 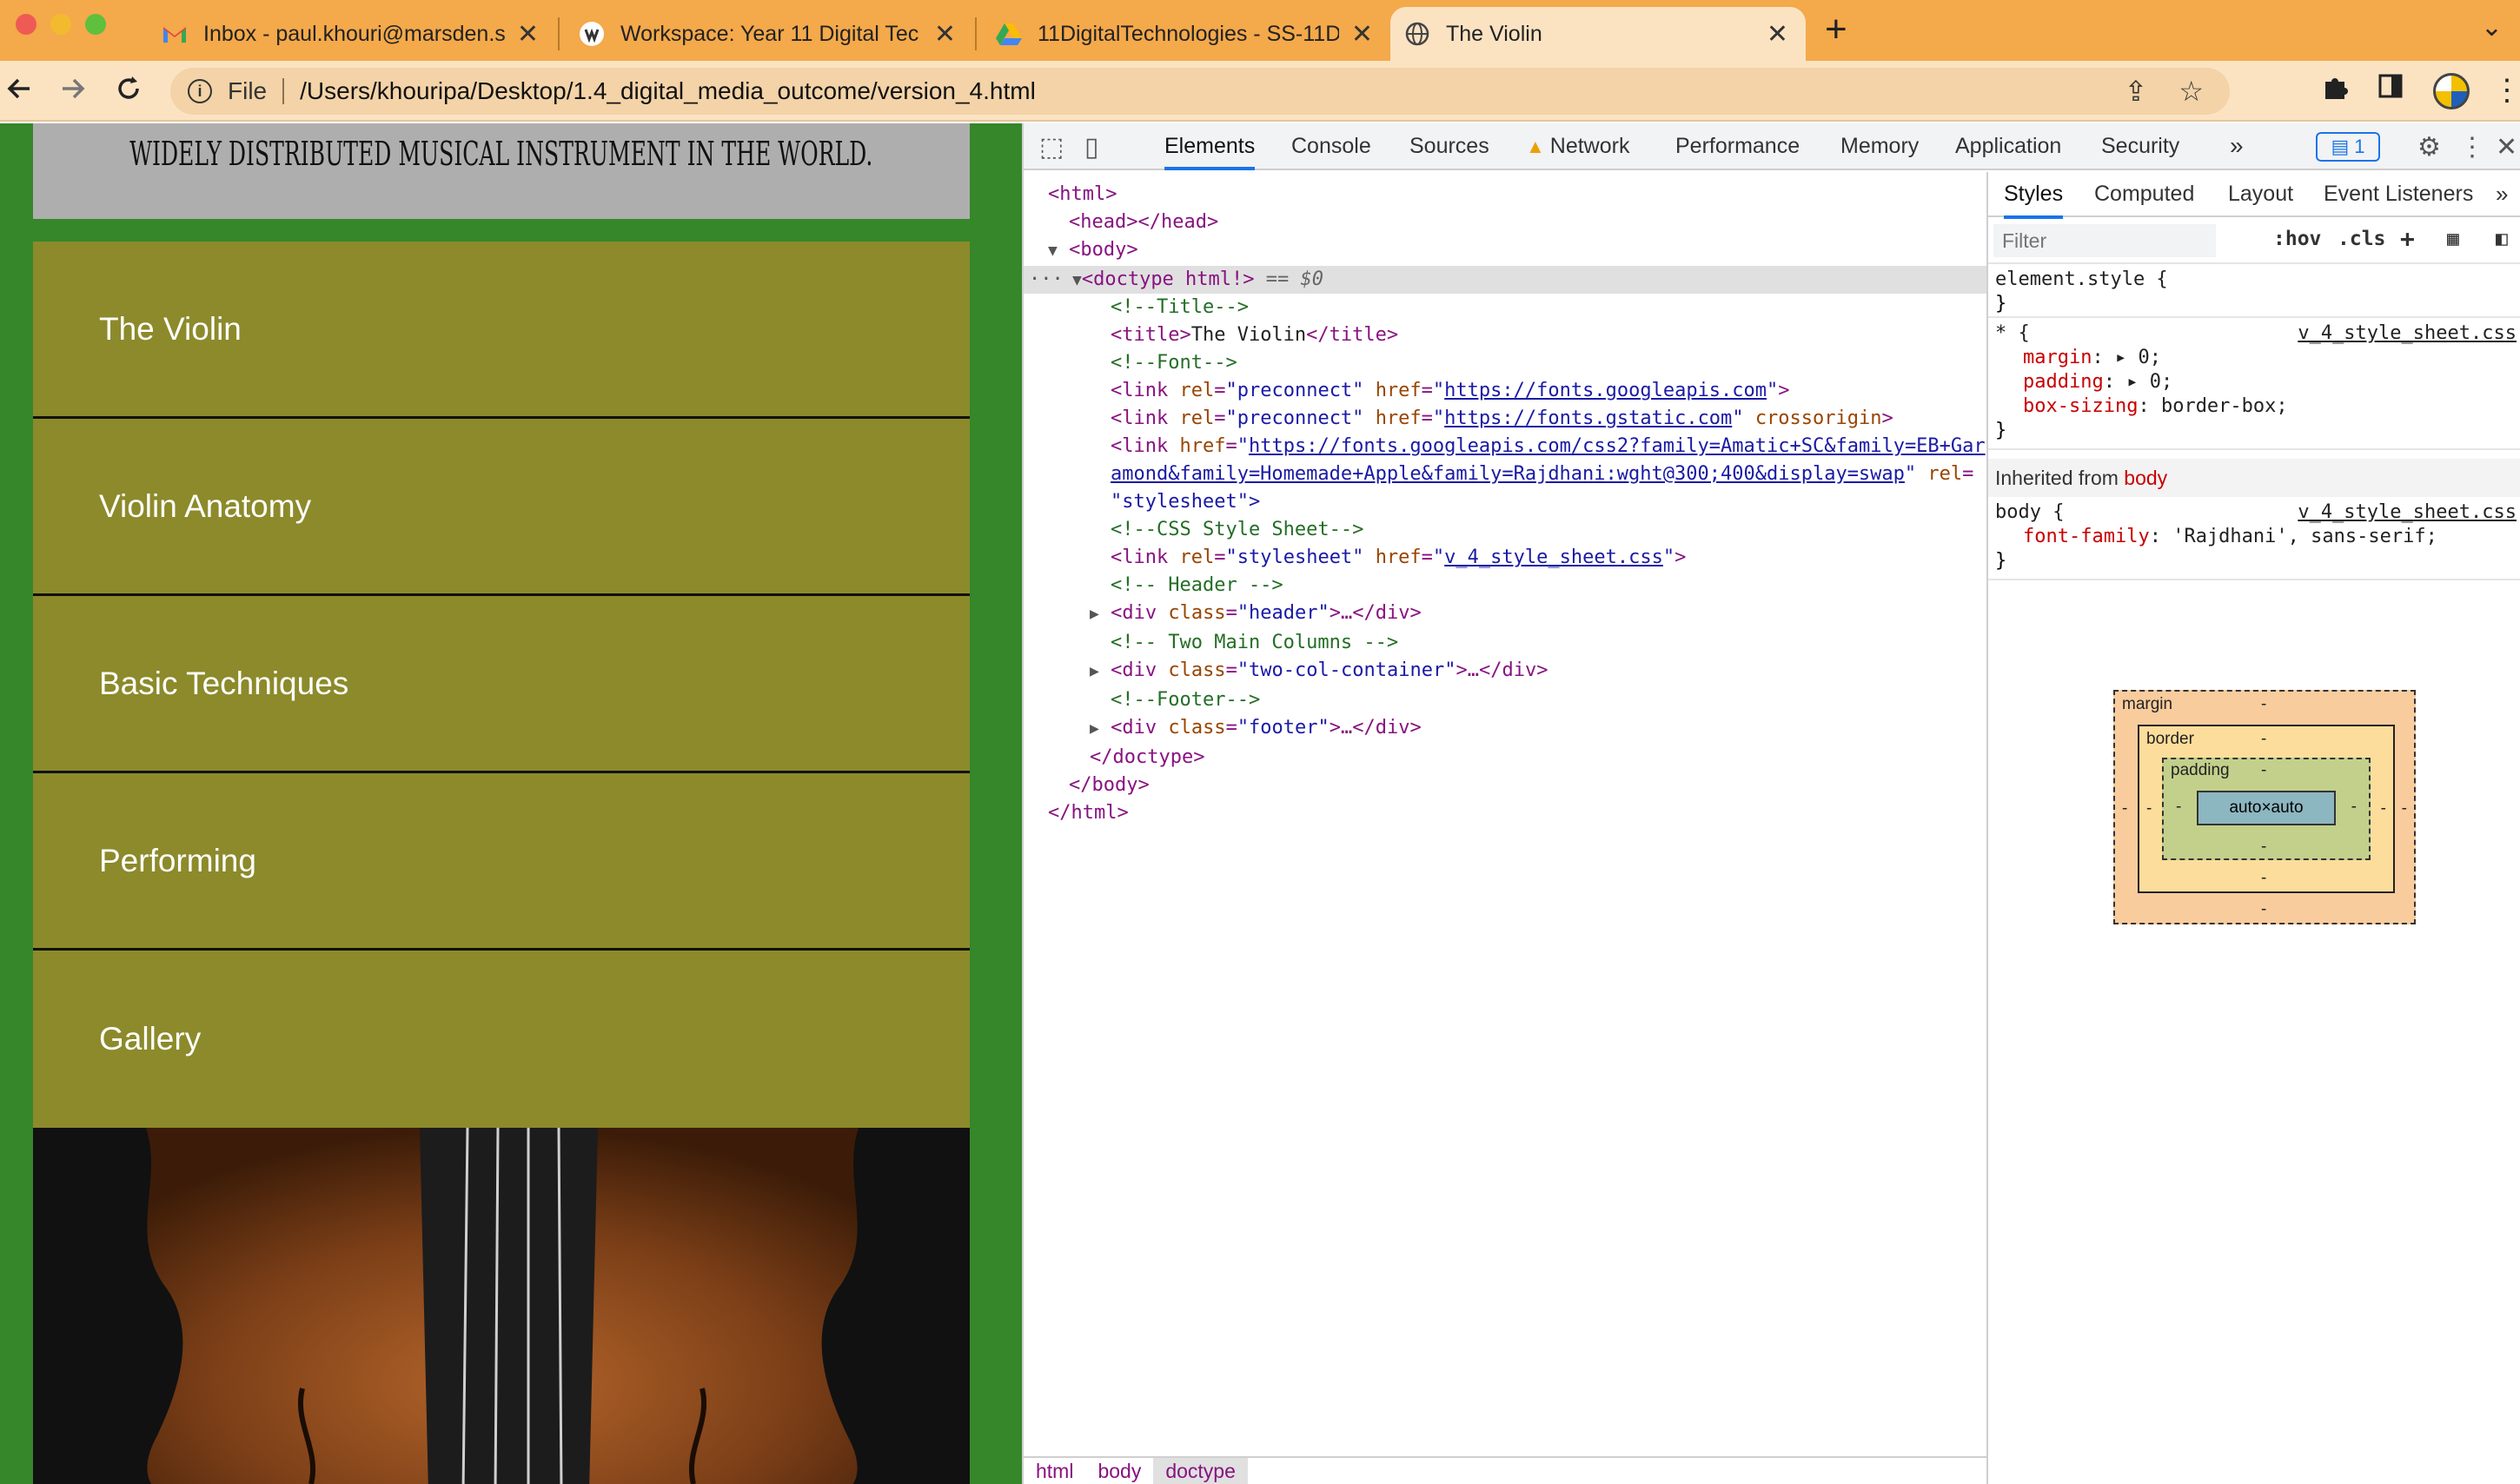 What do you see at coordinates (2404, 808) in the screenshot?
I see `margin-right-value: -` at bounding box center [2404, 808].